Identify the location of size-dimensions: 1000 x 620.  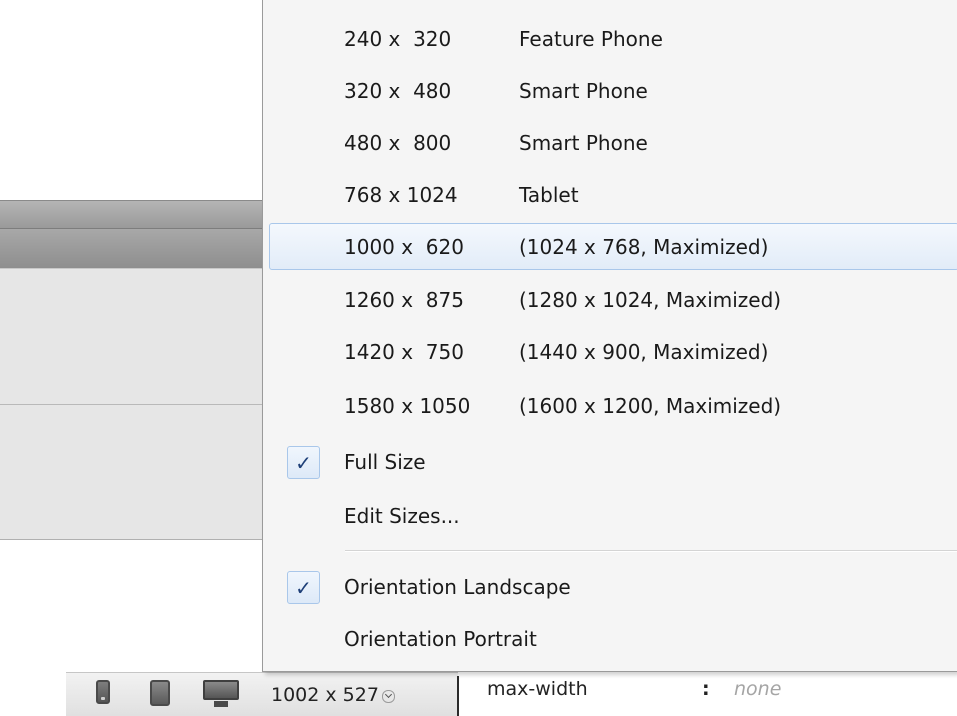
(404, 247).